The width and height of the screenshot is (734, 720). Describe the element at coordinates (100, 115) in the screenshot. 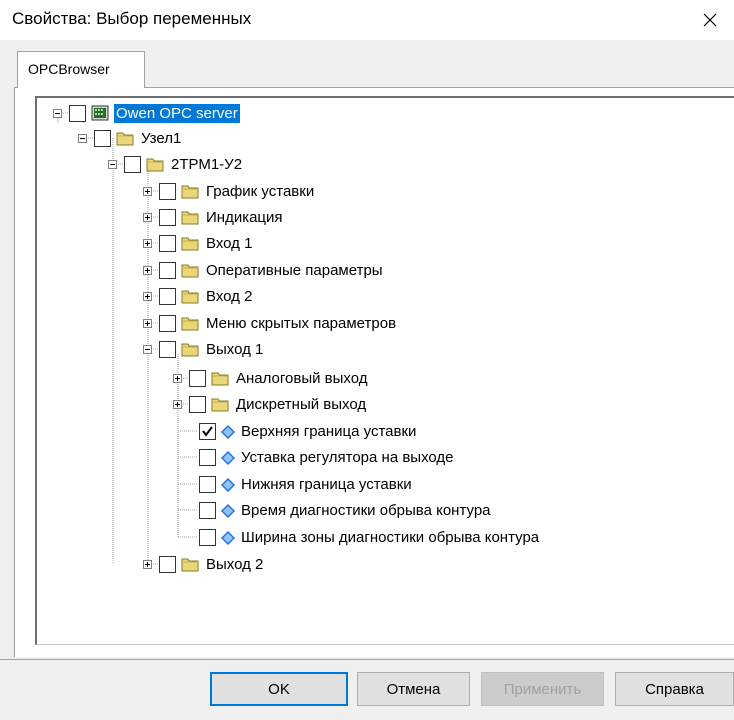

I see `server-icon` at that location.